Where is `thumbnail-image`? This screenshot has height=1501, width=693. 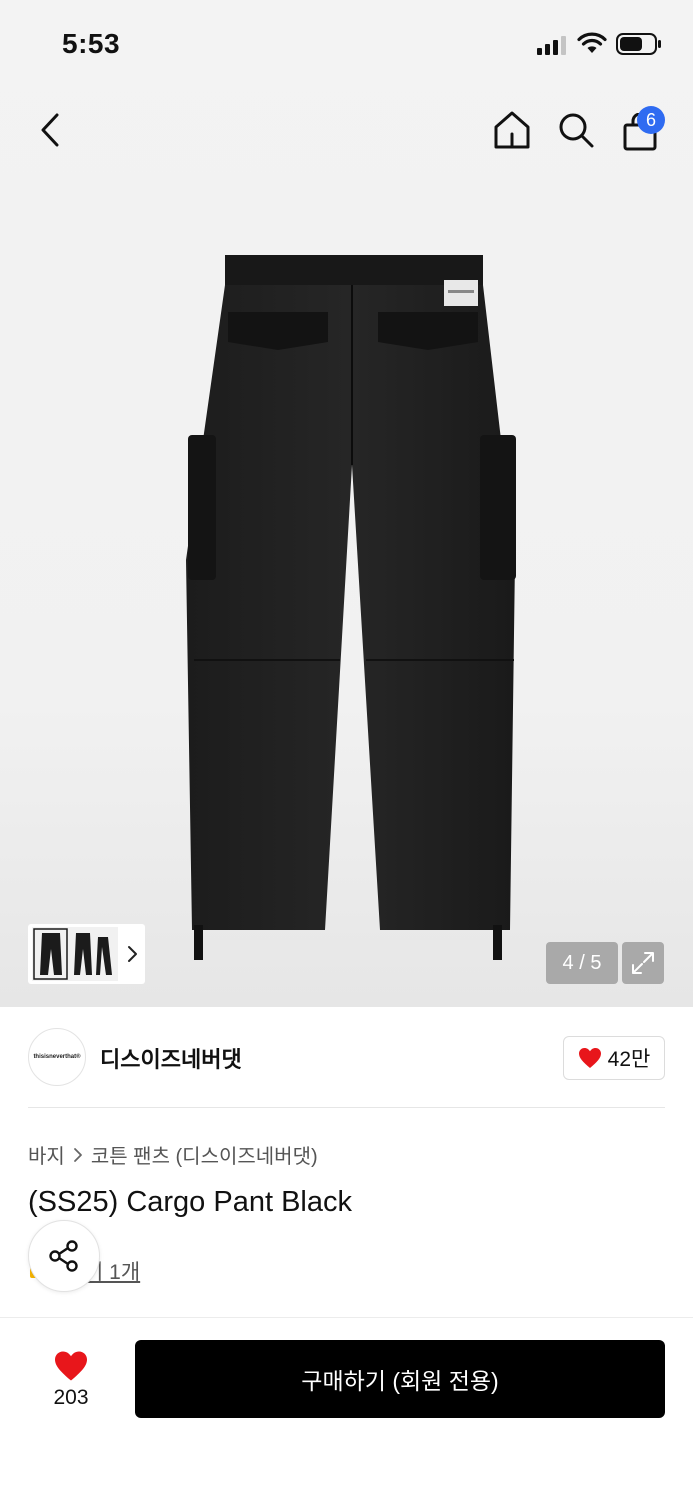
thumbnail-image is located at coordinates (75, 954).